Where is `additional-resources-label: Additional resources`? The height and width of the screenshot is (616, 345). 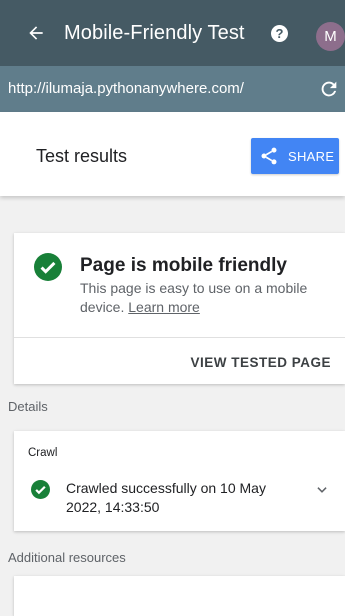 additional-resources-label: Additional resources is located at coordinates (67, 557).